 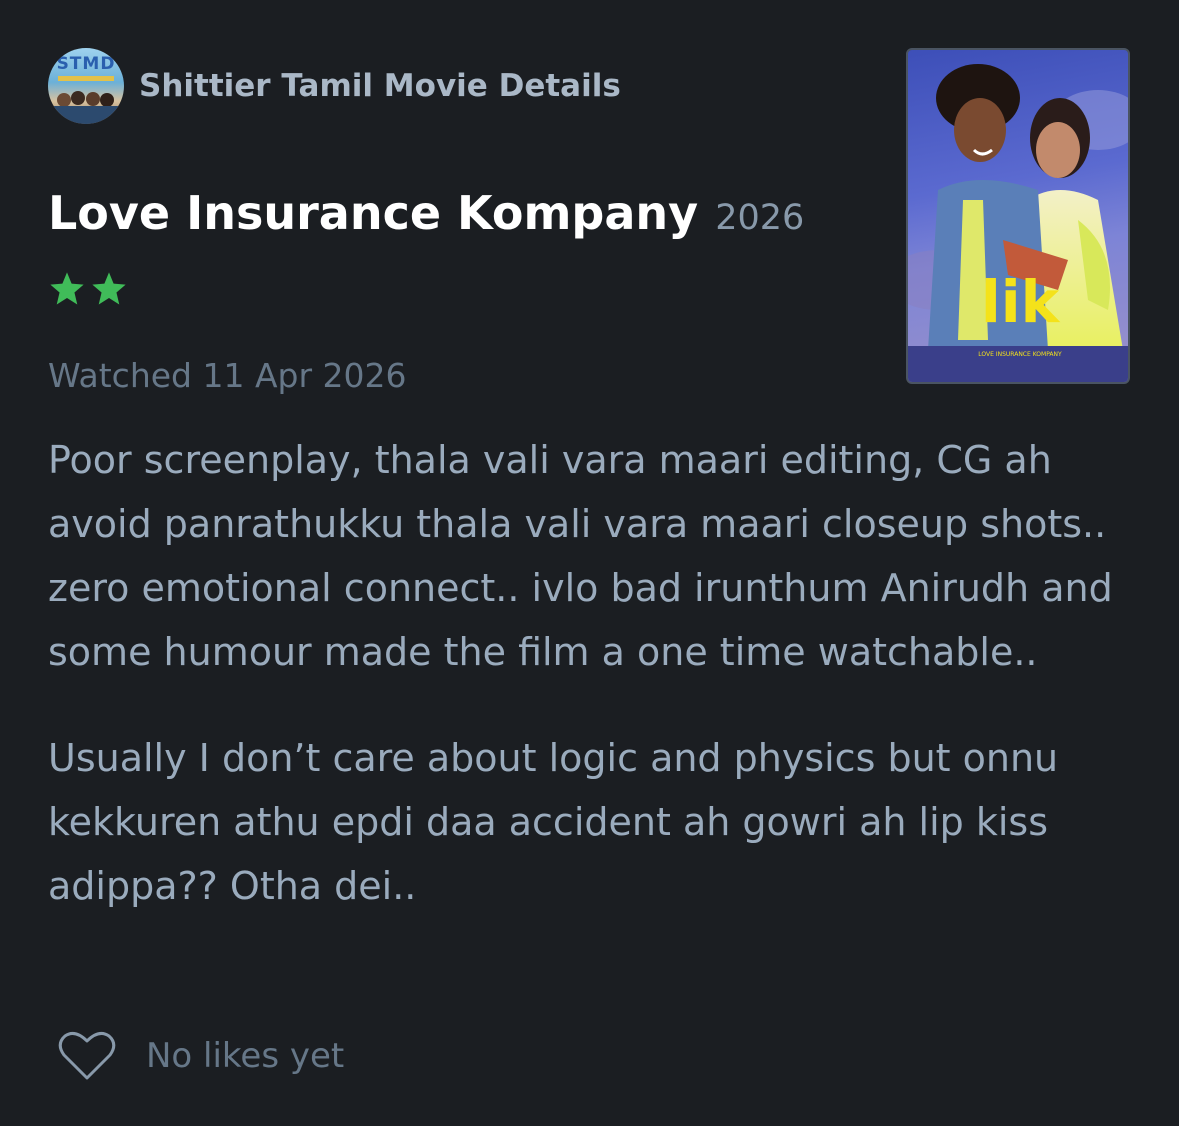 What do you see at coordinates (1021, 302) in the screenshot?
I see `poster-logo: lik` at bounding box center [1021, 302].